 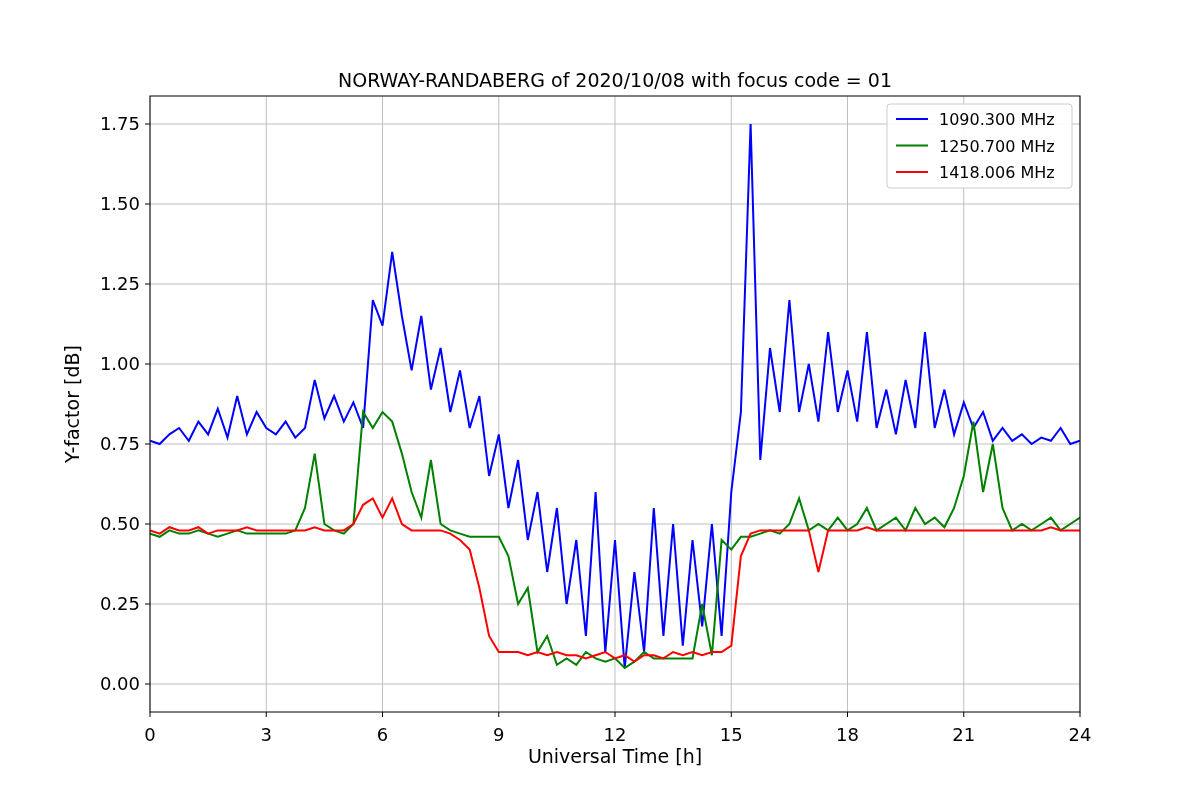 What do you see at coordinates (119, 523) in the screenshot?
I see `y-tick-label: 0.50` at bounding box center [119, 523].